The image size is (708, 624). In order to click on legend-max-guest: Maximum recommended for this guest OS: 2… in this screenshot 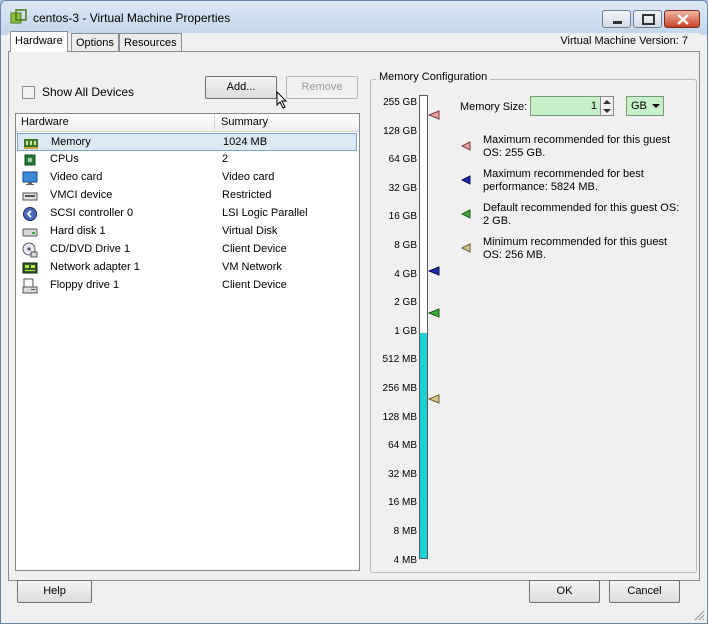, I will do `click(577, 146)`.